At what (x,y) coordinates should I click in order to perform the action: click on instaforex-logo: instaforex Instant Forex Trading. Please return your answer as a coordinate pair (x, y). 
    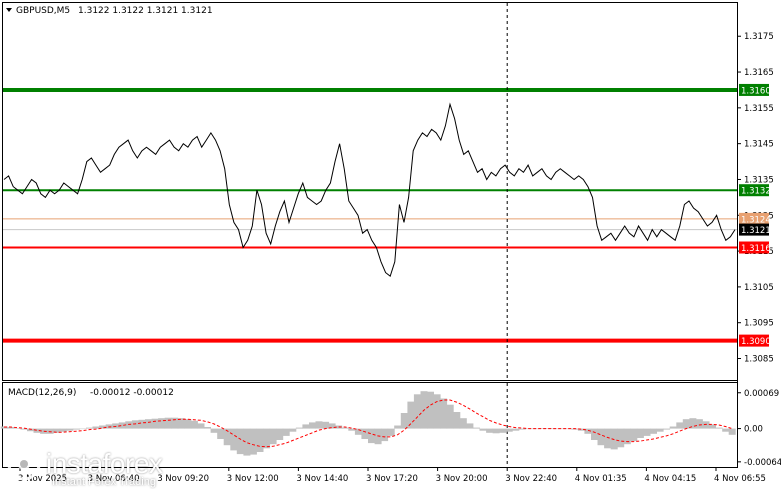
    Looking at the image, I should click on (106, 466).